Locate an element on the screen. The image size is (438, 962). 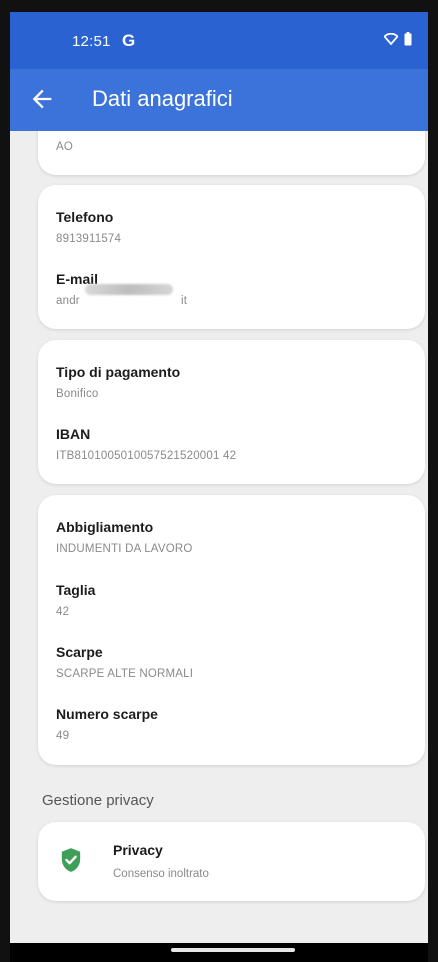
privacy-subtitle: Consenso inoltrato is located at coordinates (161, 874).